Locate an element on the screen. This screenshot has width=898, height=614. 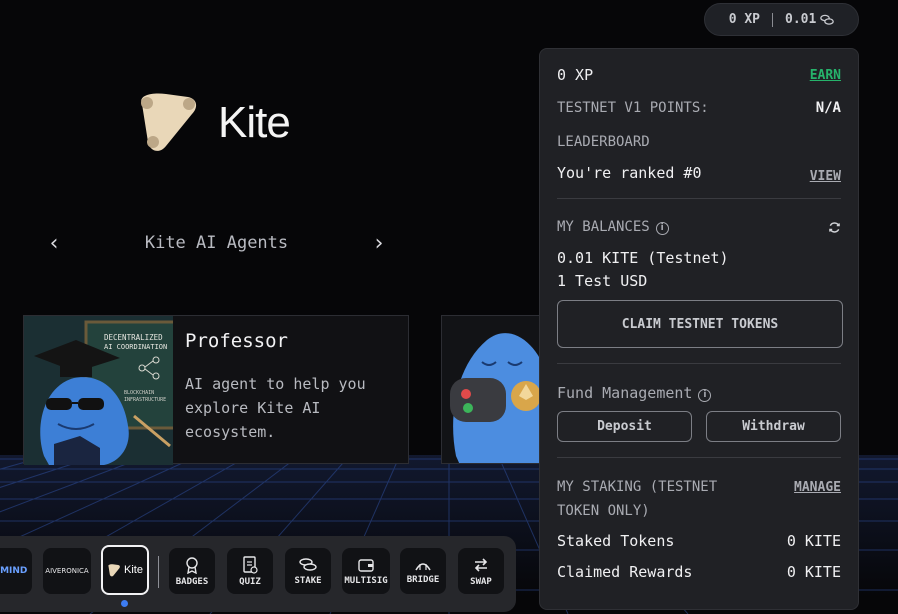
agent-card-next is located at coordinates (496, 389).